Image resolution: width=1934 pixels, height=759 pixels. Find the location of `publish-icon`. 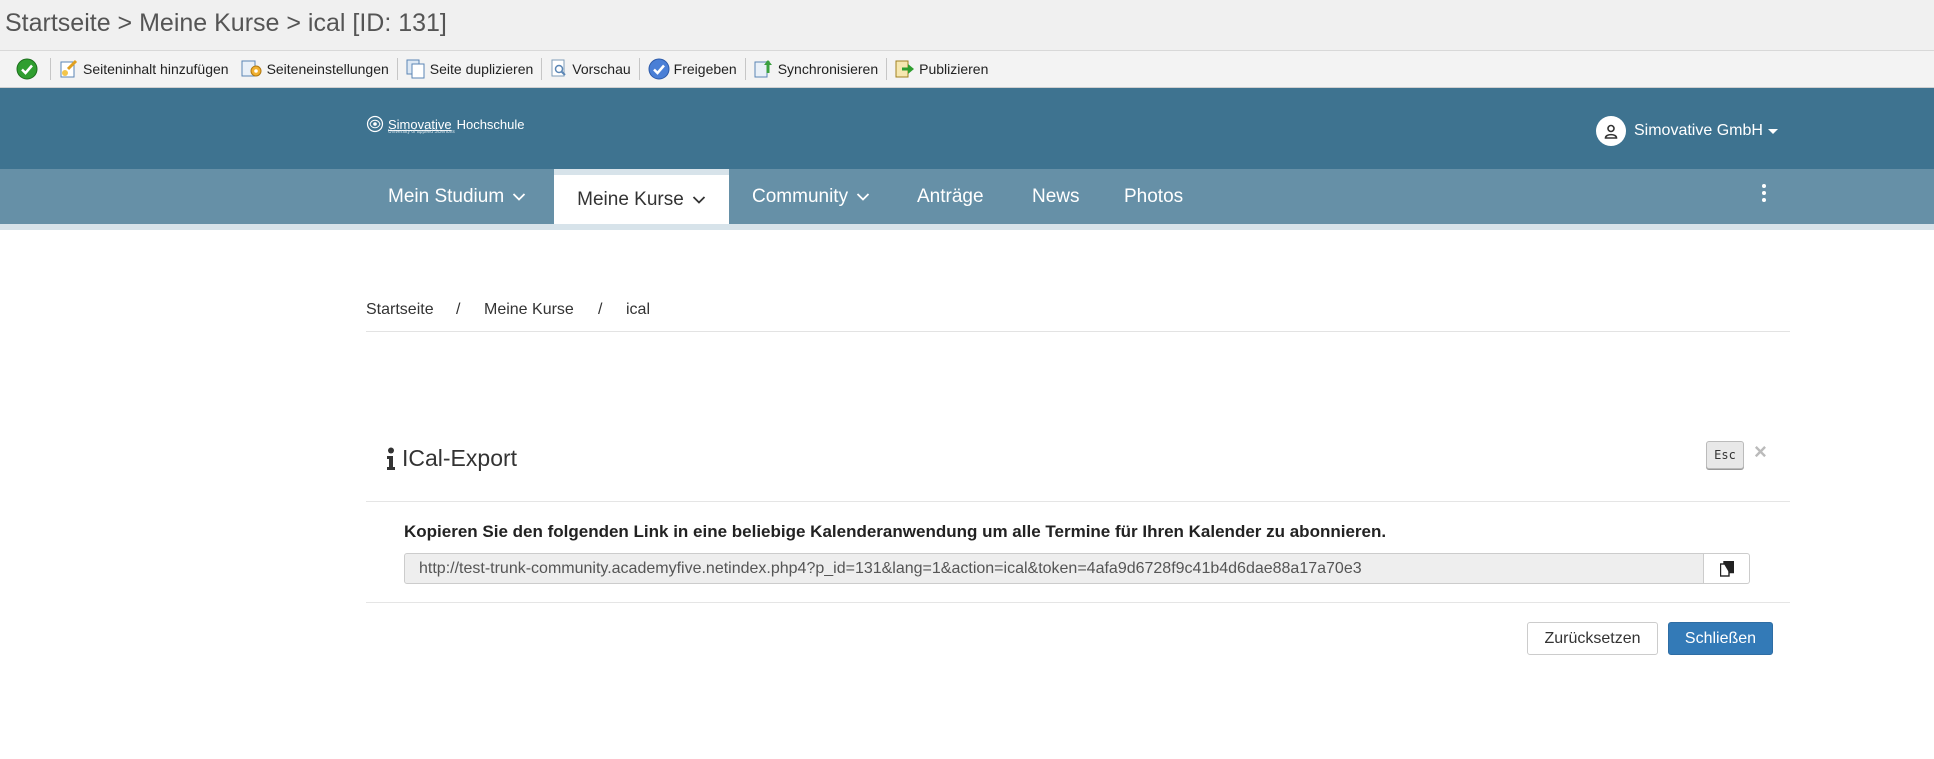

publish-icon is located at coordinates (905, 69).